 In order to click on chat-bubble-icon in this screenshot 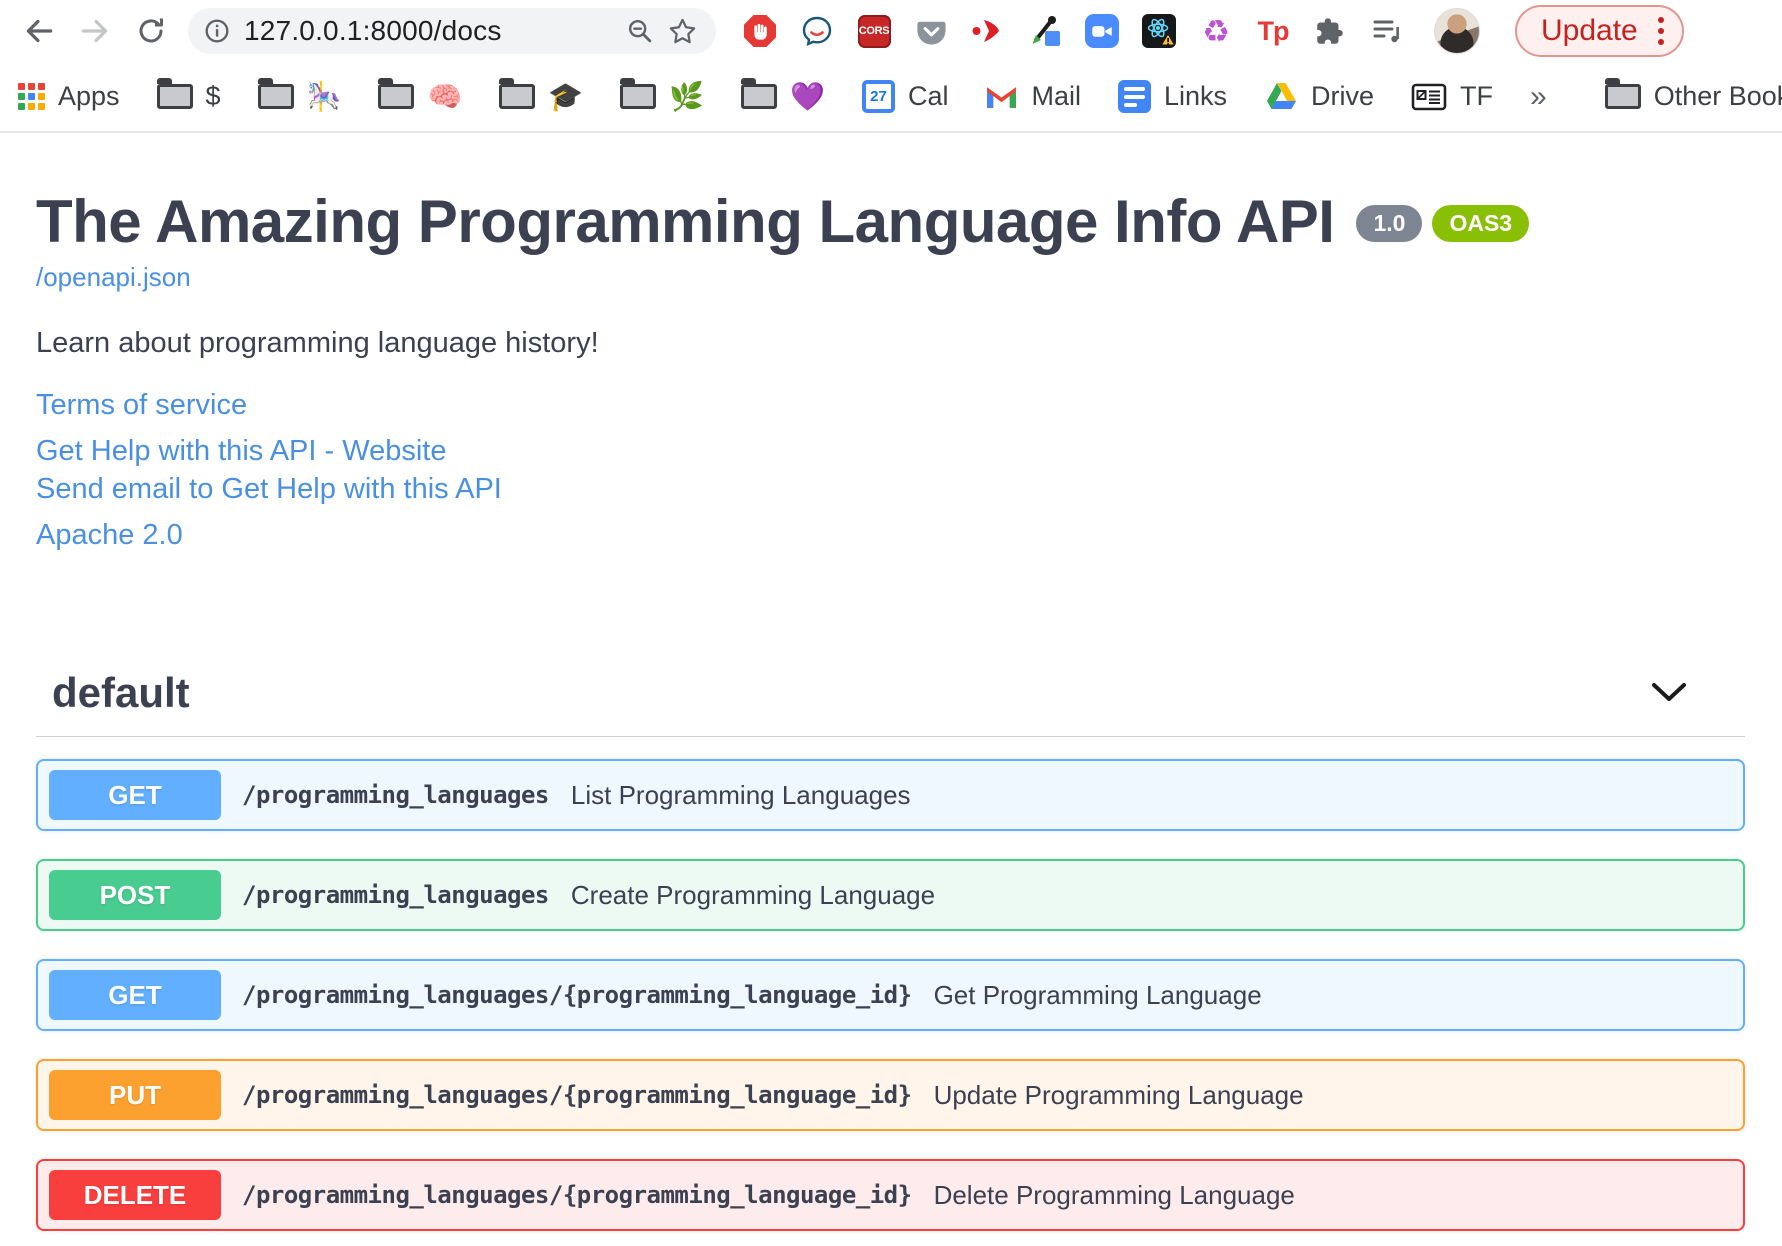, I will do `click(817, 31)`.